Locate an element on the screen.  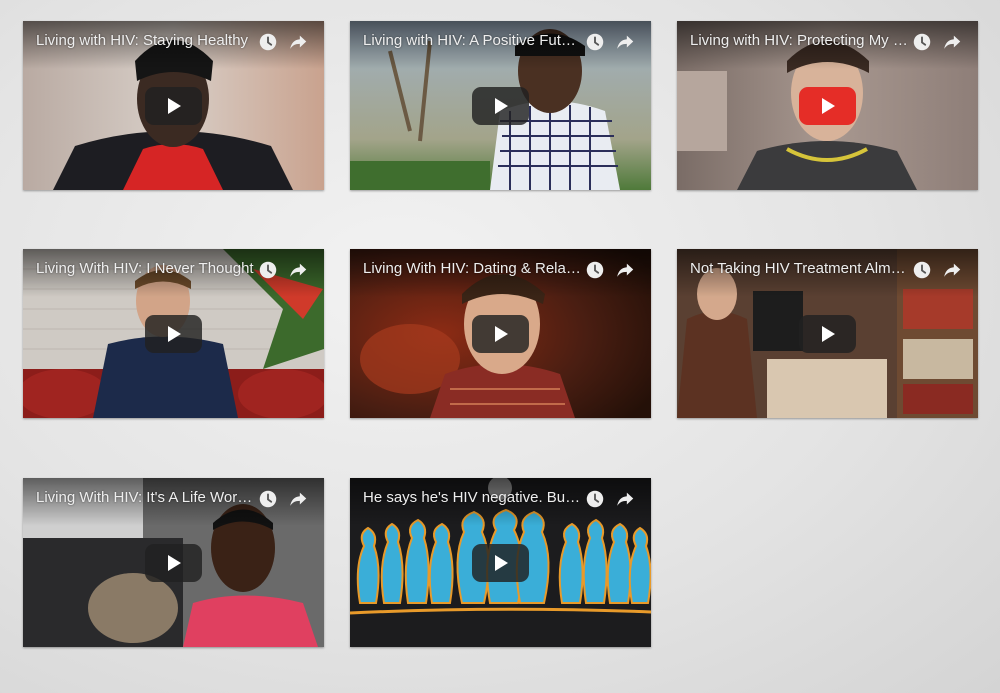
video-card-positive-future: Living with HIV: A Positive Future is located at coordinates (500, 105).